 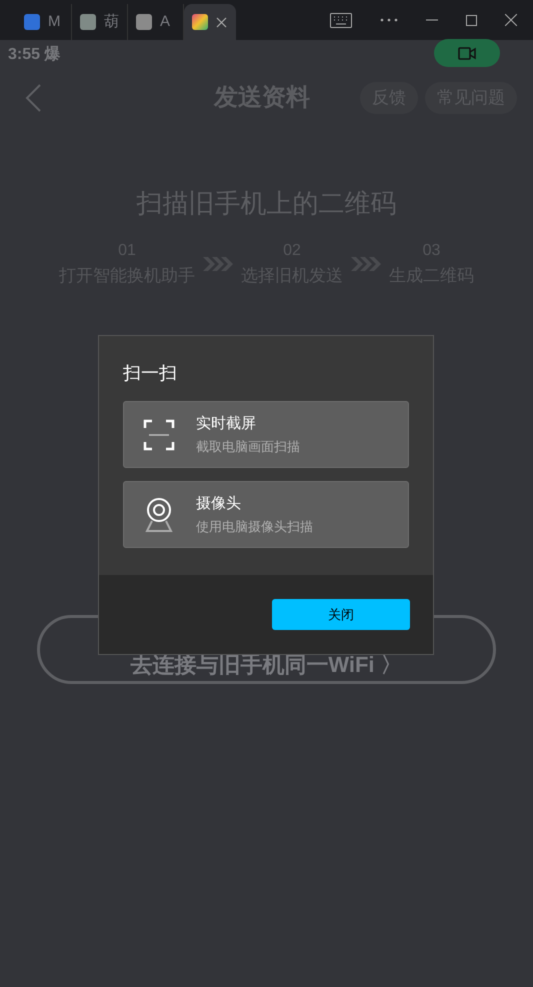 I want to click on option-title: 实时截屏, so click(x=226, y=424).